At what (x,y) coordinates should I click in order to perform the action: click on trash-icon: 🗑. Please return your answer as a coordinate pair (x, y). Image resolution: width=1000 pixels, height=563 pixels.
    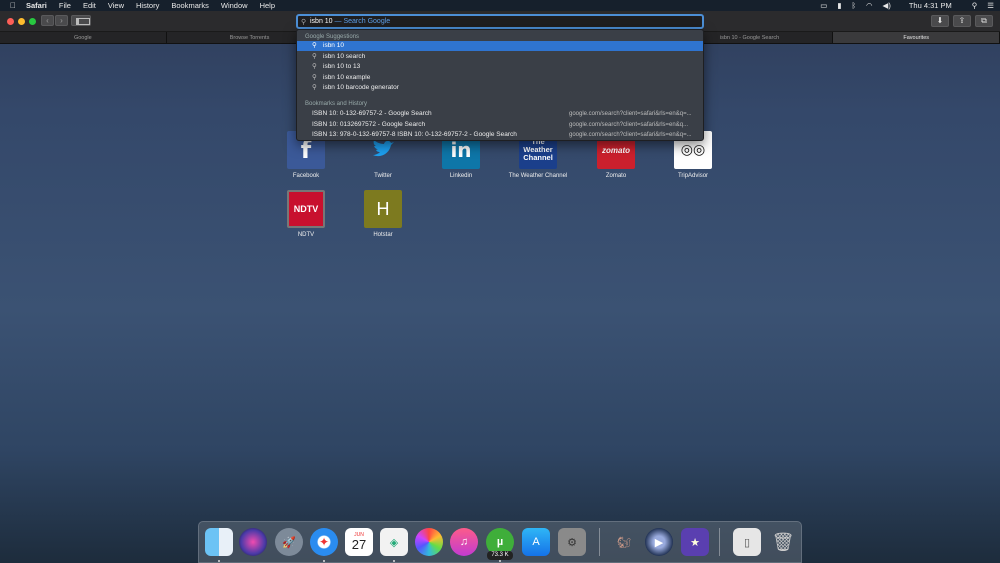
    Looking at the image, I should click on (783, 542).